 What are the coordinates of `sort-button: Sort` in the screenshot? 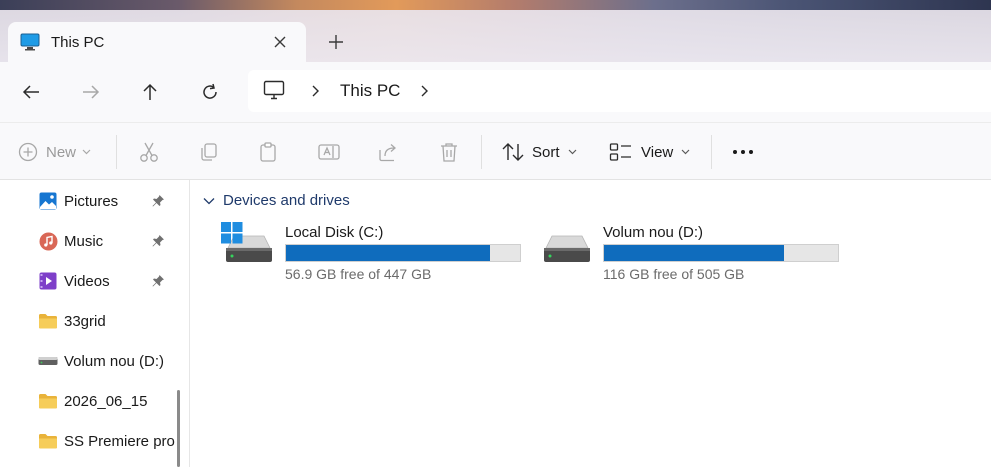 It's located at (539, 152).